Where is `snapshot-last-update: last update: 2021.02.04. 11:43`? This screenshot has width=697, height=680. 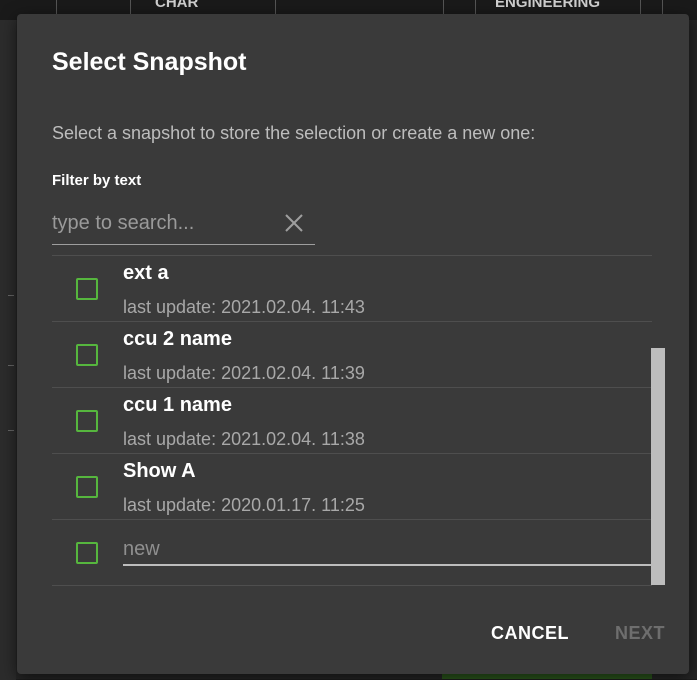
snapshot-last-update: last update: 2021.02.04. 11:43 is located at coordinates (244, 307).